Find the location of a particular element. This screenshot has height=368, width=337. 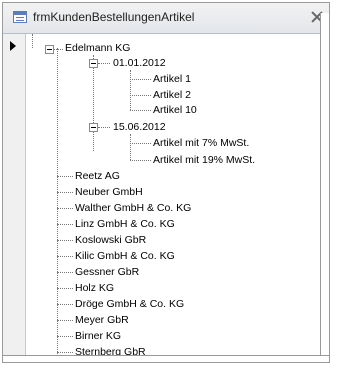

tree-node-customer: Reetz AG is located at coordinates (97, 176).